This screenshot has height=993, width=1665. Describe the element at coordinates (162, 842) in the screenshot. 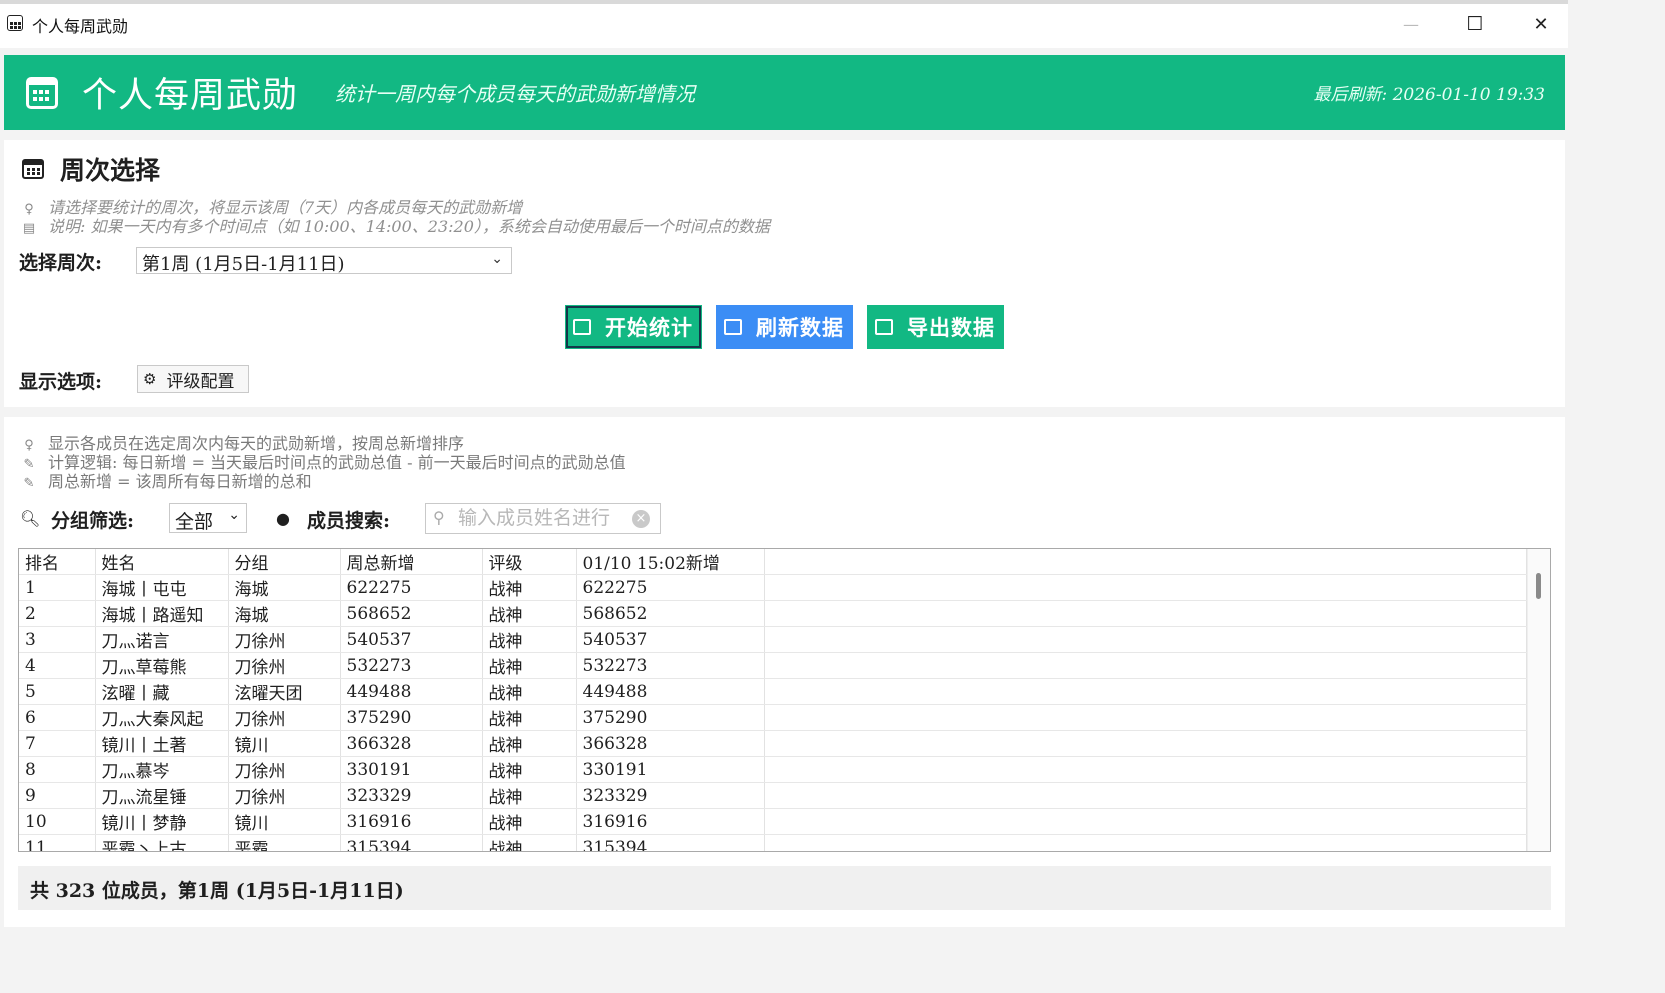

I see `table-cell: 恶霸丶上古` at that location.